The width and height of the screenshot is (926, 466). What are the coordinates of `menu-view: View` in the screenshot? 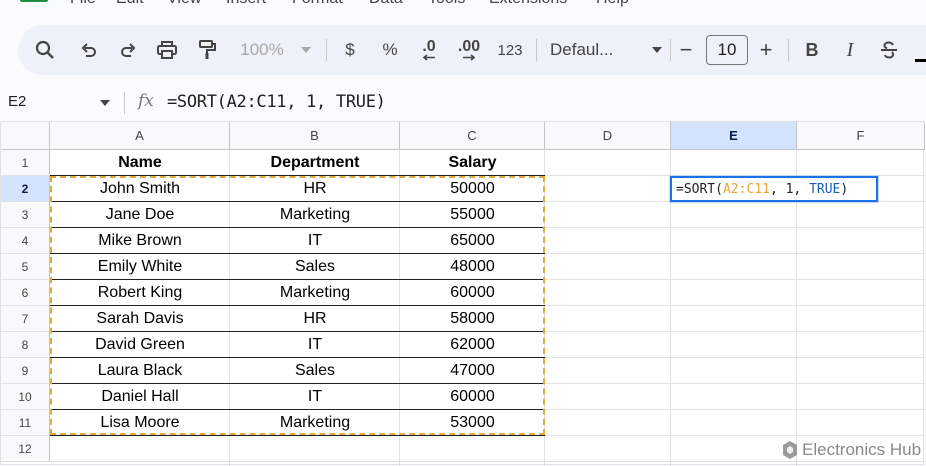 It's located at (184, 4).